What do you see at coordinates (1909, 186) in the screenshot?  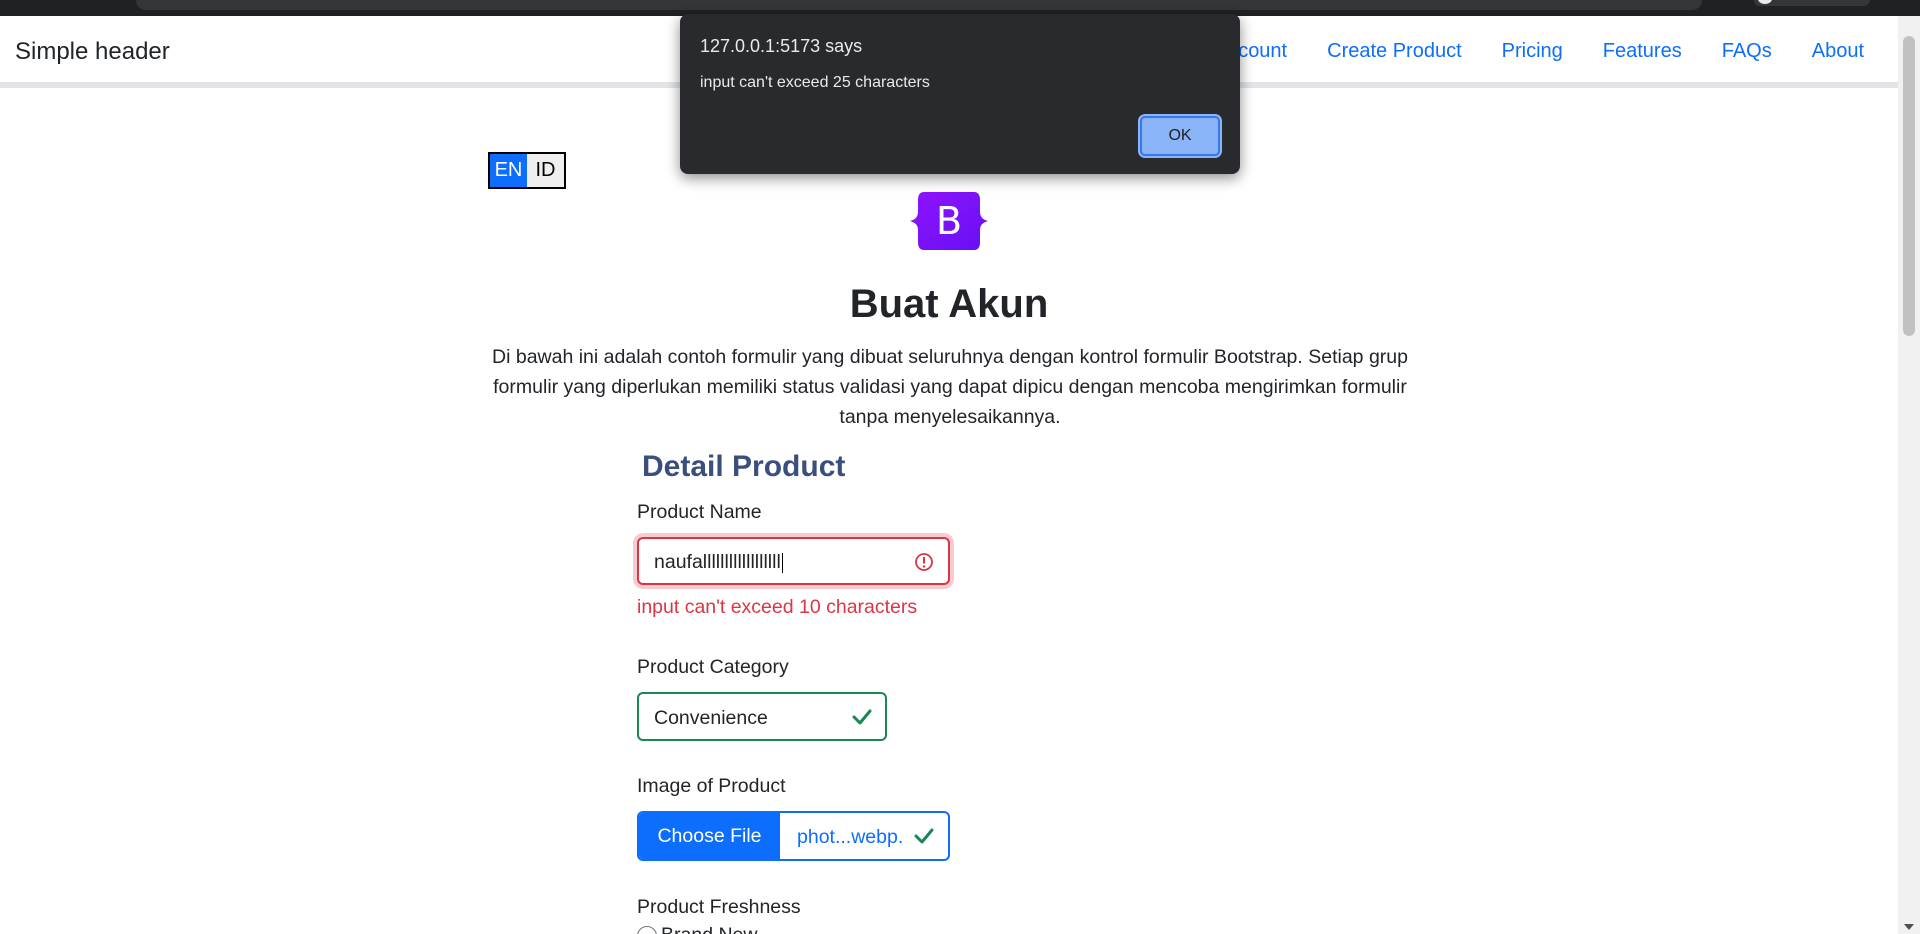 I see `scrollbar-thumb` at bounding box center [1909, 186].